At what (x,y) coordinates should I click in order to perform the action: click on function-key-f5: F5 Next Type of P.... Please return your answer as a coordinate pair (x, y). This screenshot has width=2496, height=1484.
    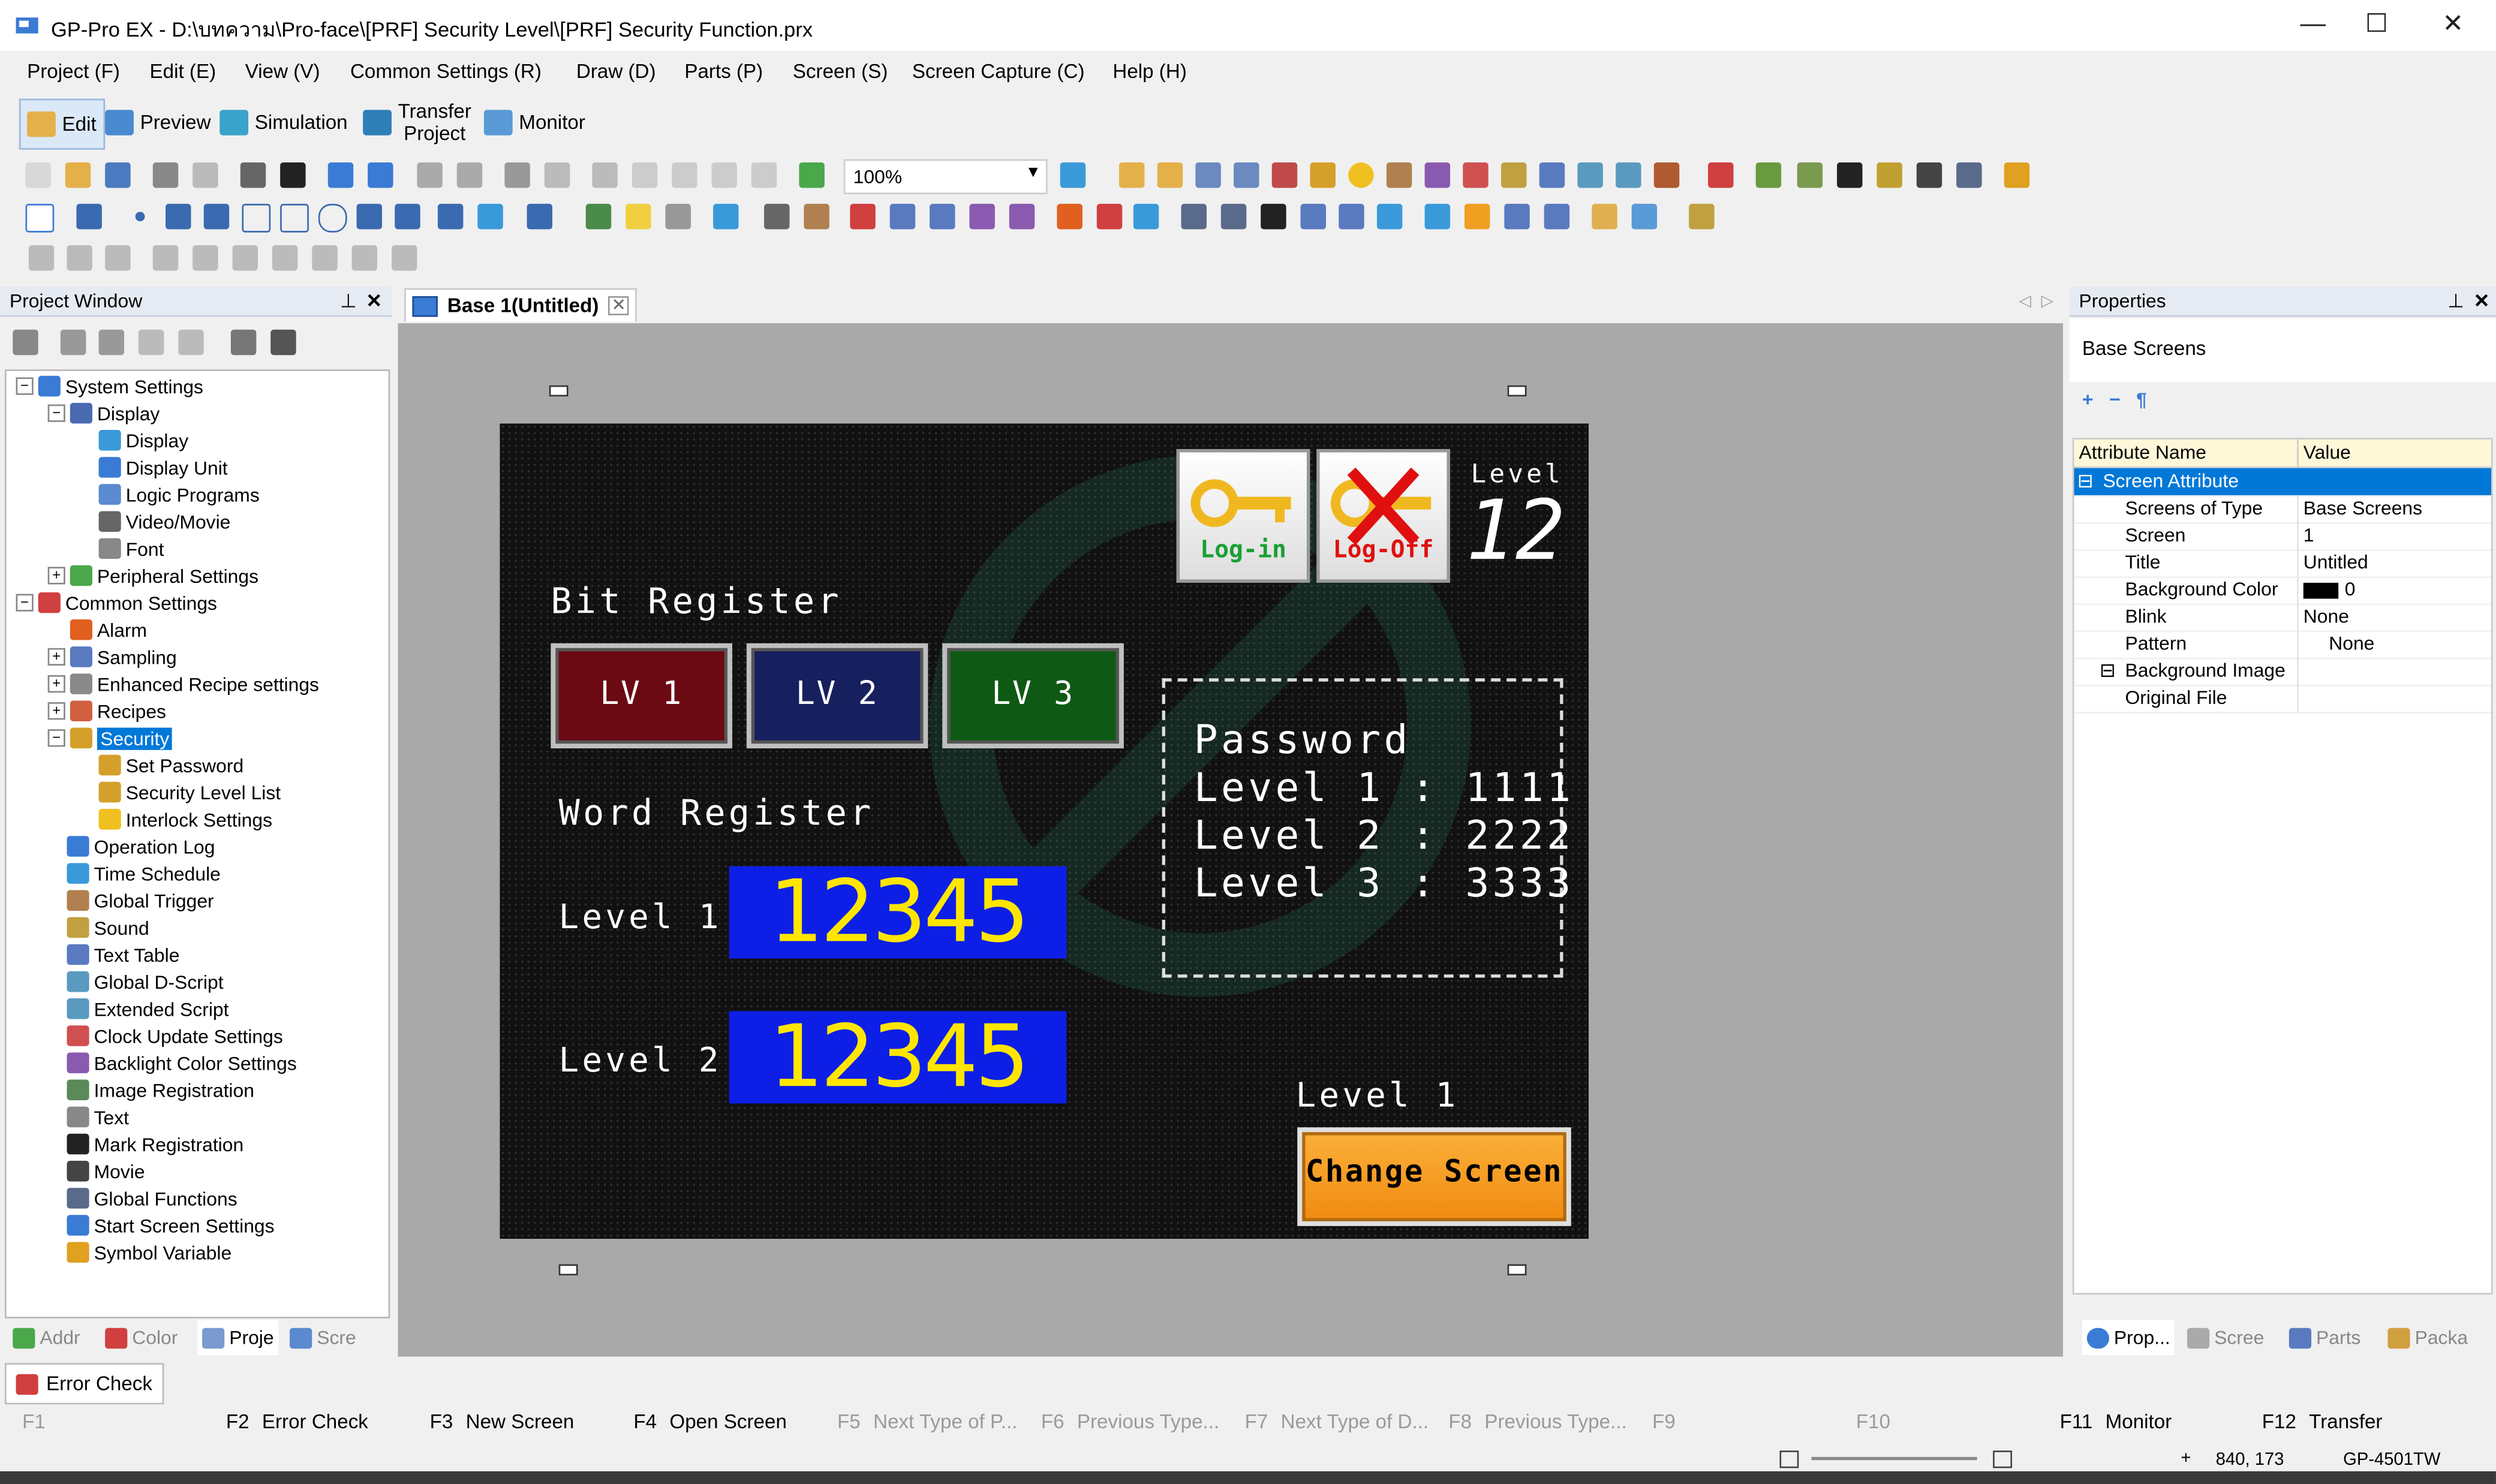
    Looking at the image, I should click on (927, 1422).